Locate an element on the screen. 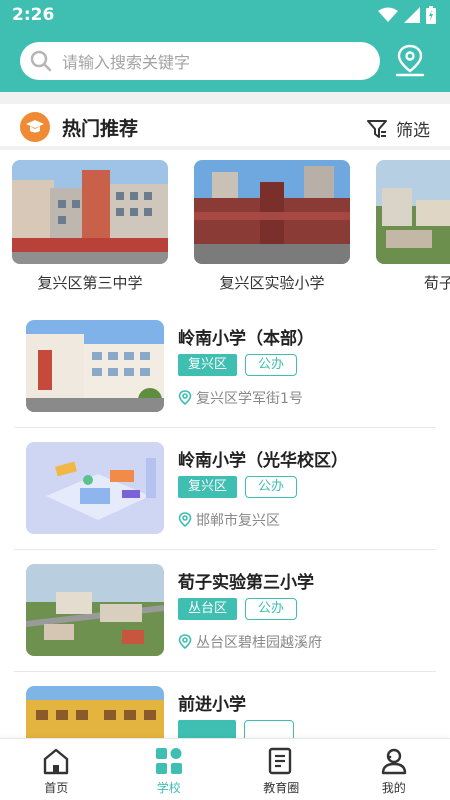 Image resolution: width=450 pixels, height=800 pixels. bottom-tab-bar: 首页 学校 教育圈 我的 is located at coordinates (225, 769).